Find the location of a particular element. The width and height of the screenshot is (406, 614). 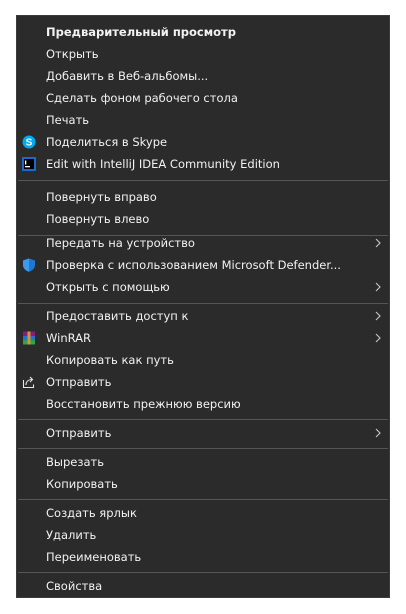

menu-item-print: Печать is located at coordinates (203, 120).